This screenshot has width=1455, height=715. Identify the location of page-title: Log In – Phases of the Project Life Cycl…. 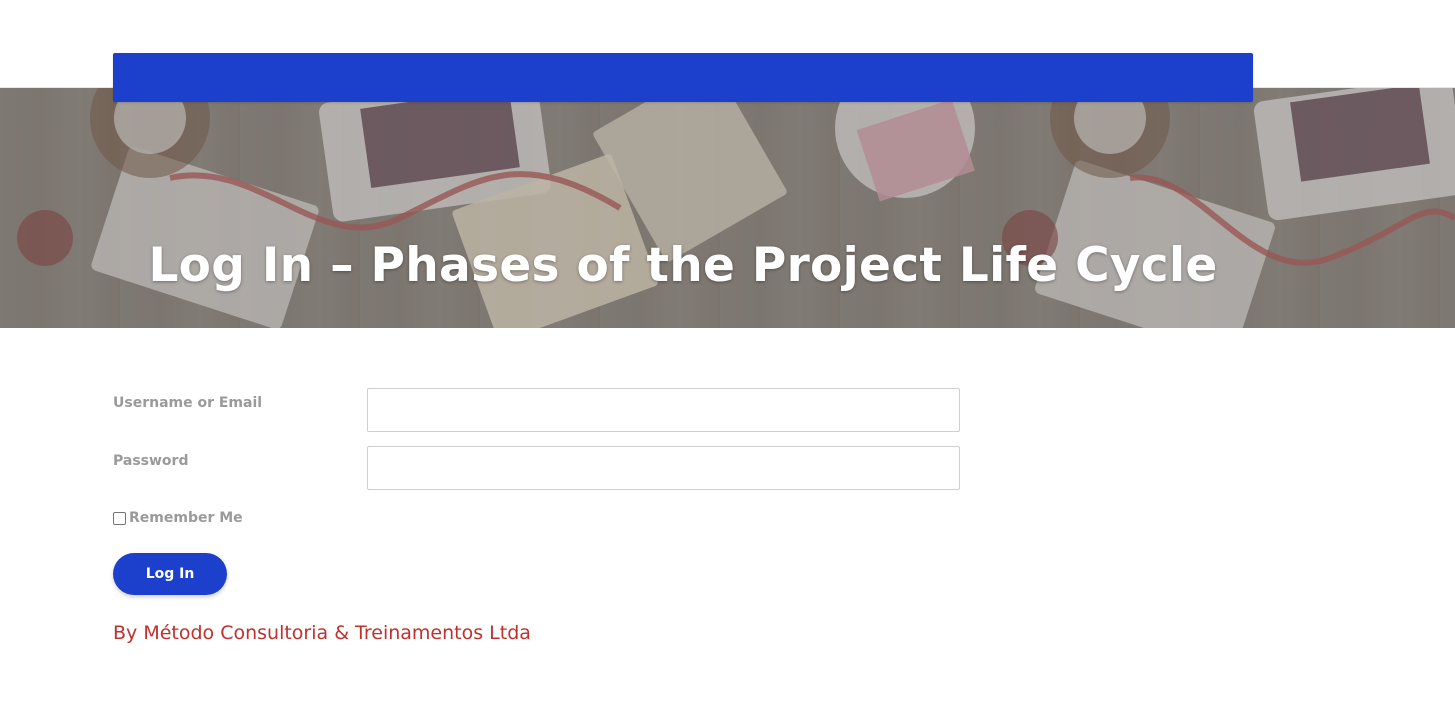
(683, 265).